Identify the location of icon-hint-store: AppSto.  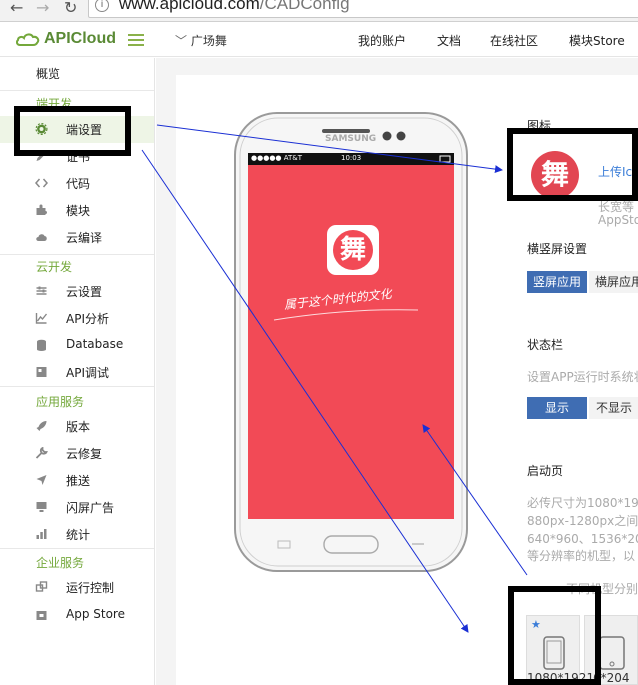
(618, 220).